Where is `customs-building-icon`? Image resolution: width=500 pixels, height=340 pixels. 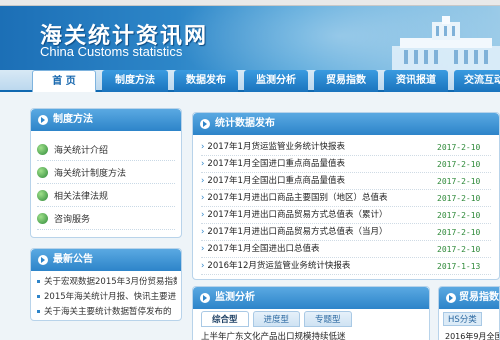 customs-building-icon is located at coordinates (446, 43).